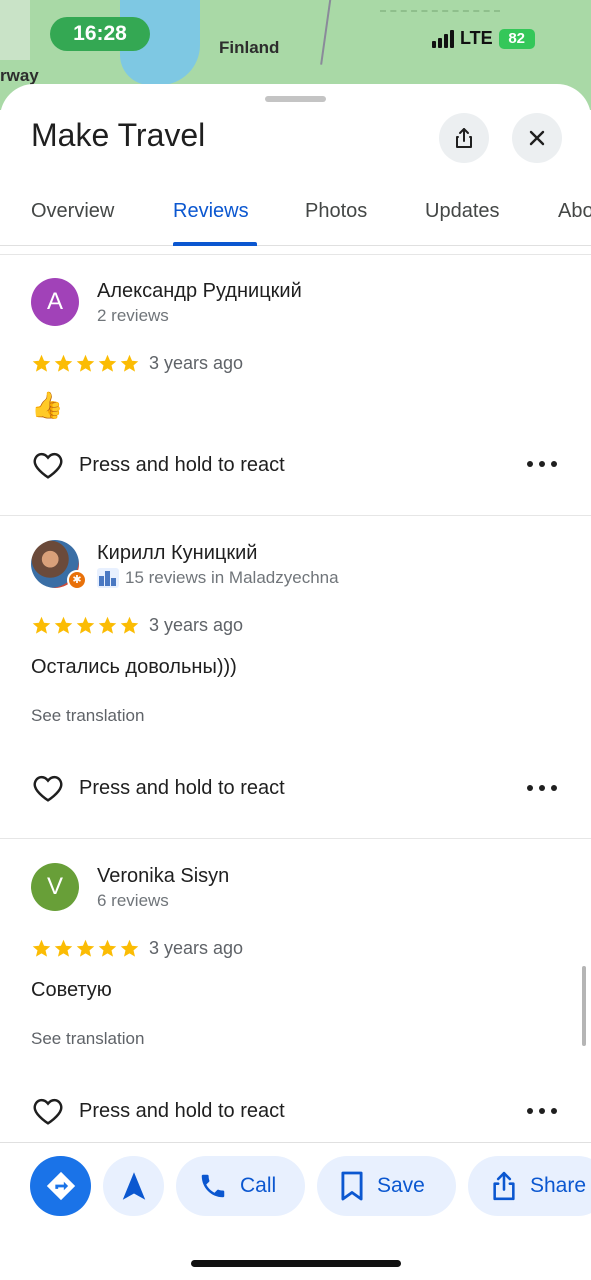 The image size is (591, 1280). I want to click on map-label-partial: rway, so click(19, 75).